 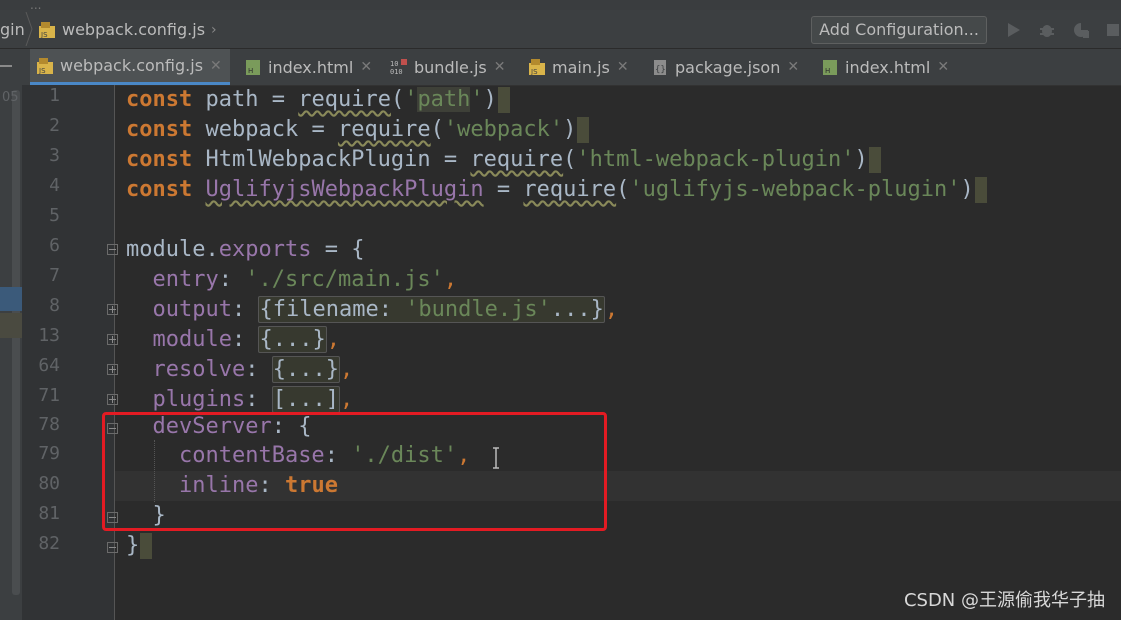 What do you see at coordinates (1112, 30) in the screenshot?
I see `stop-icon` at bounding box center [1112, 30].